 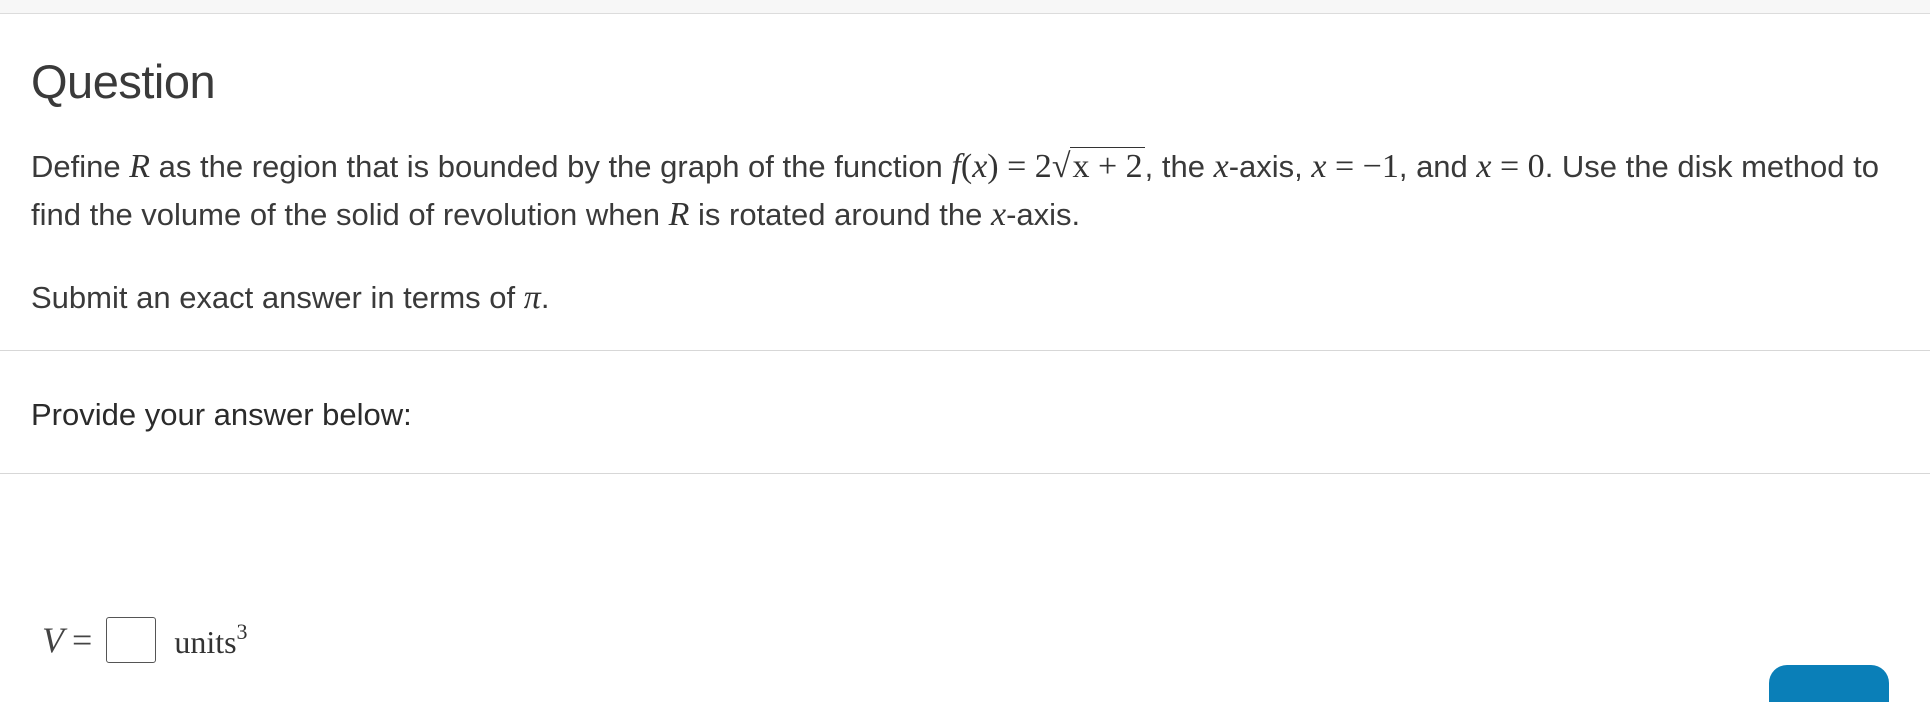 What do you see at coordinates (80, 166) in the screenshot?
I see `prompt-text: Define` at bounding box center [80, 166].